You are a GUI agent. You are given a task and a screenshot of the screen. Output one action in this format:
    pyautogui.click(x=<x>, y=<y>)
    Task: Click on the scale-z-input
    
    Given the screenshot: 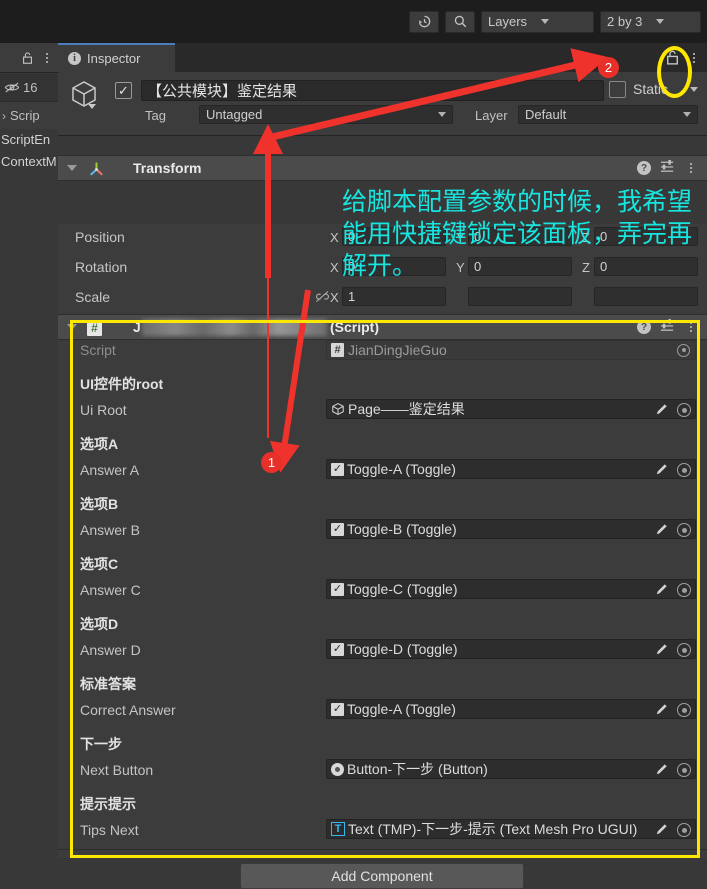 What is the action you would take?
    pyautogui.click(x=646, y=296)
    